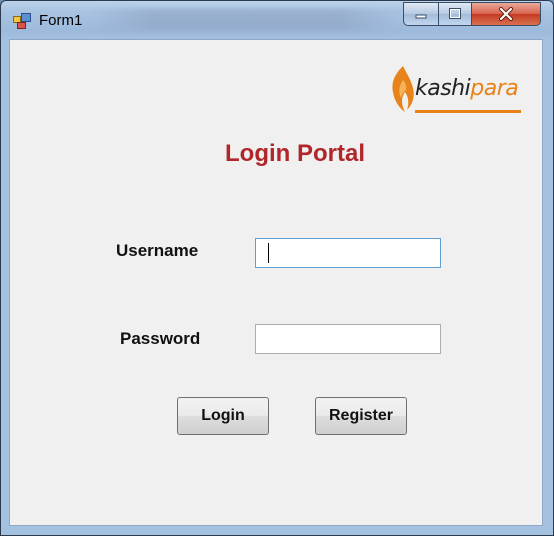 The height and width of the screenshot is (536, 554). I want to click on minimize-icon, so click(421, 16).